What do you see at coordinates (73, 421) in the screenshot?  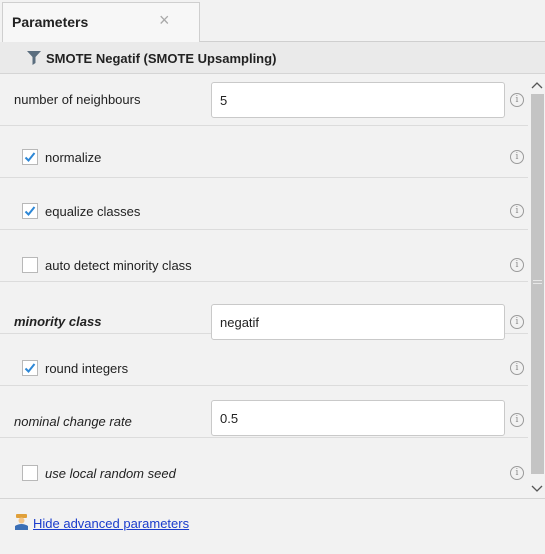 I see `param-label: nominal change rate` at bounding box center [73, 421].